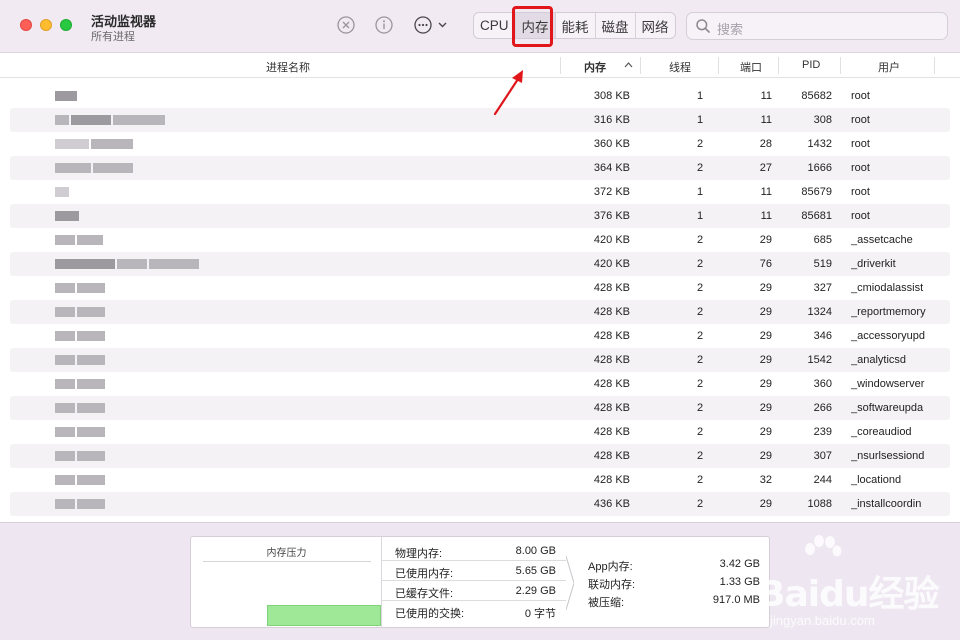 Image resolution: width=960 pixels, height=640 pixels. What do you see at coordinates (384, 25) in the screenshot?
I see `info-icon` at bounding box center [384, 25].